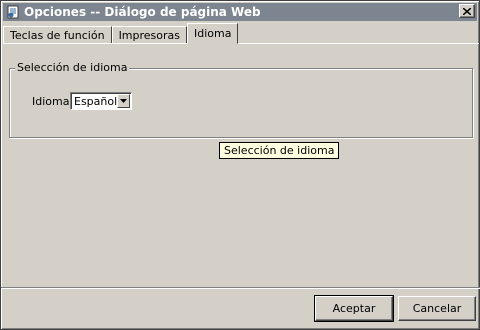 Image resolution: width=480 pixels, height=330 pixels. I want to click on tab-strip: Teclas de función Impresoras Idioma, so click(121, 33).